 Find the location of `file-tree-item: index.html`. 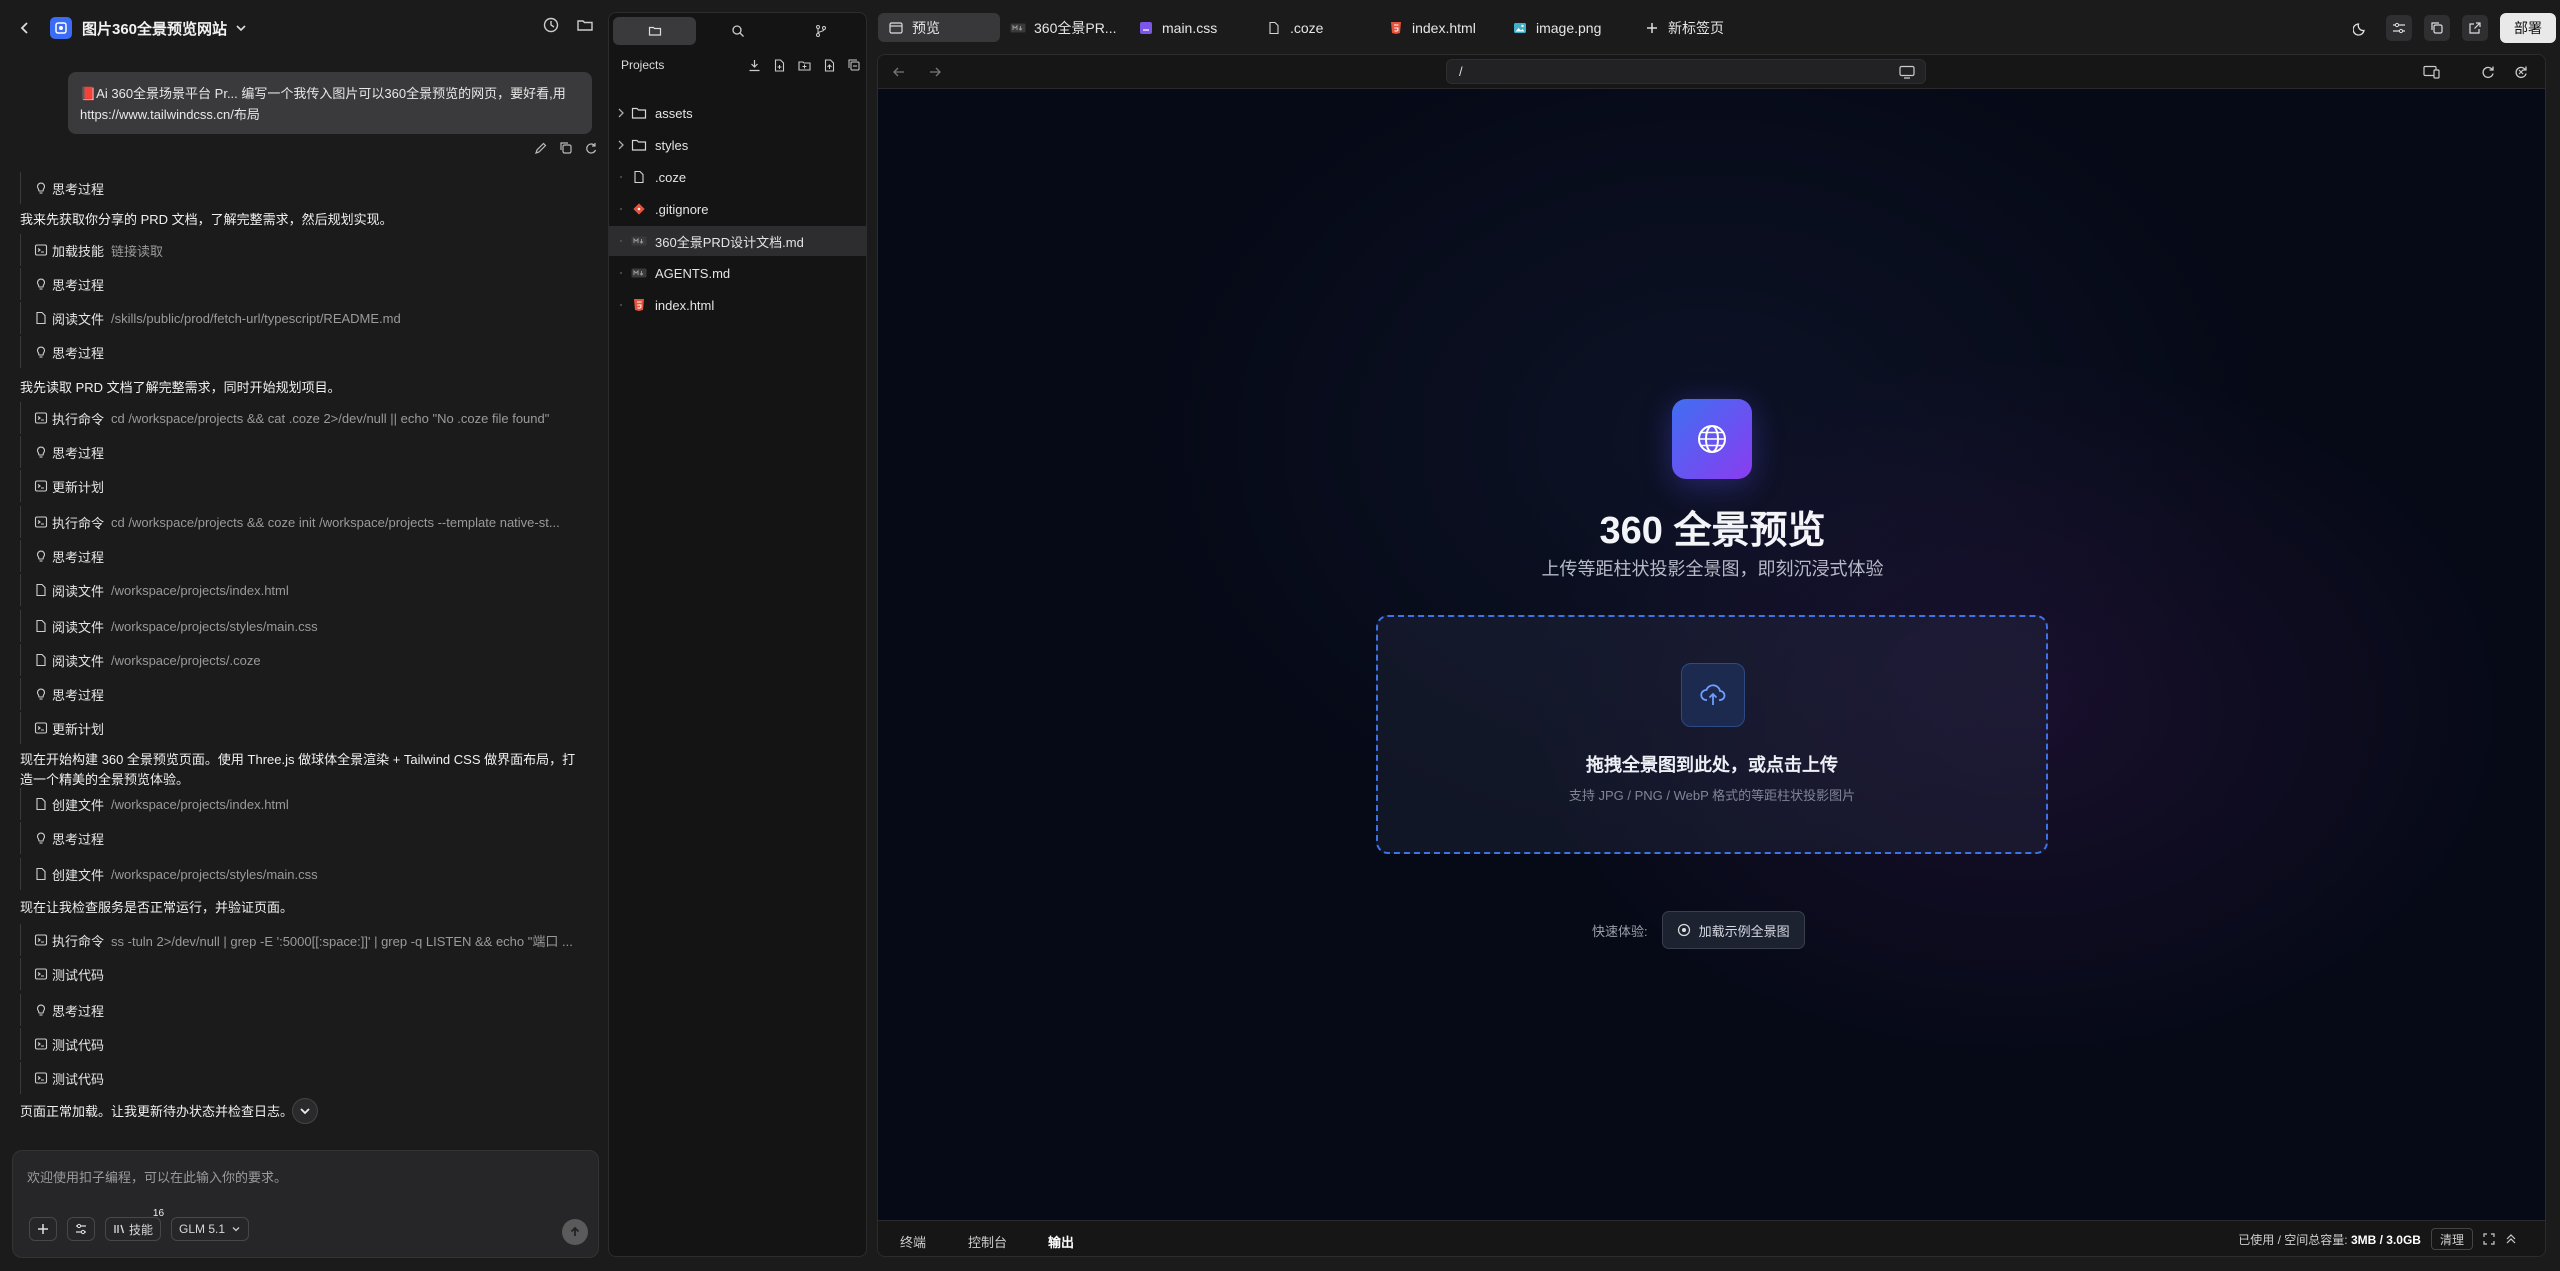

file-tree-item: index.html is located at coordinates (737, 305).